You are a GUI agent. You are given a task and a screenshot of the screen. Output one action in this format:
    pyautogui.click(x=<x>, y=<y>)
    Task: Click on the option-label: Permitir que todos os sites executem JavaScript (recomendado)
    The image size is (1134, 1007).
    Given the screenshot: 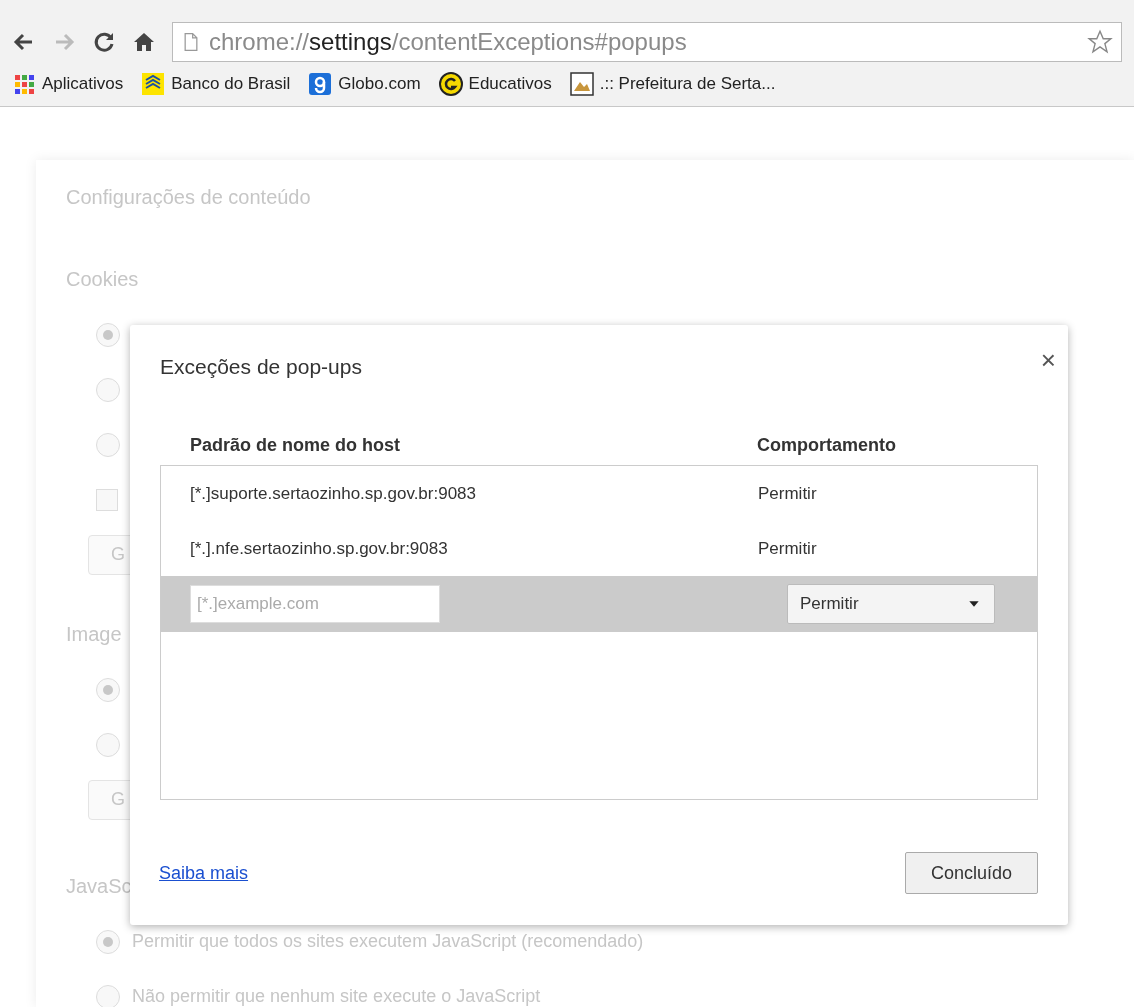 What is the action you would take?
    pyautogui.click(x=388, y=941)
    